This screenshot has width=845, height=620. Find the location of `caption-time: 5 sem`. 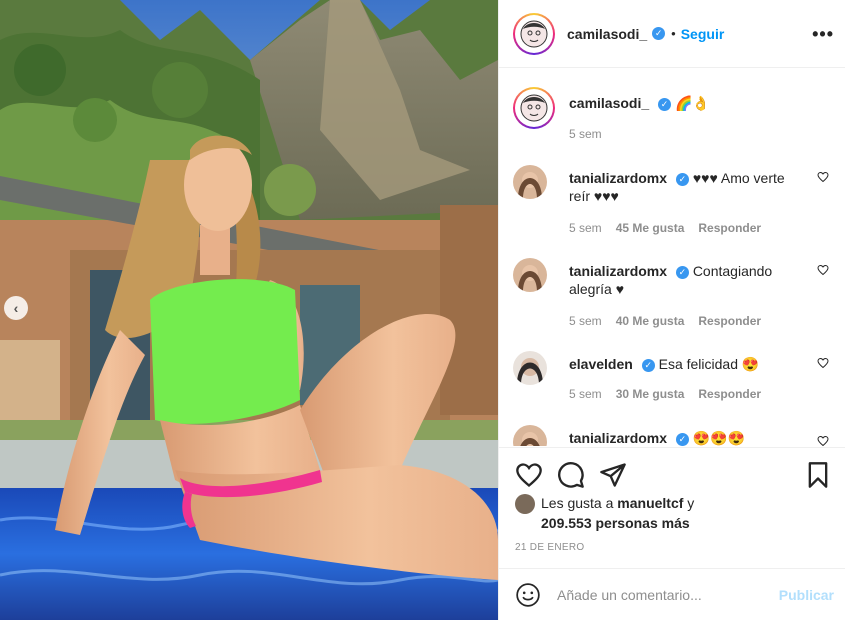

caption-time: 5 sem is located at coordinates (585, 134).